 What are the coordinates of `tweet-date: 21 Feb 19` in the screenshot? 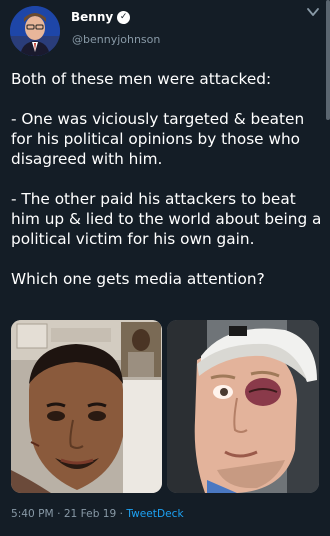 It's located at (90, 514).